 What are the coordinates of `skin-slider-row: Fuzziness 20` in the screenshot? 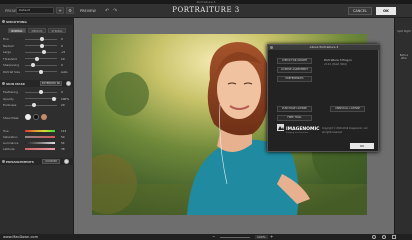 It's located at (37, 105).